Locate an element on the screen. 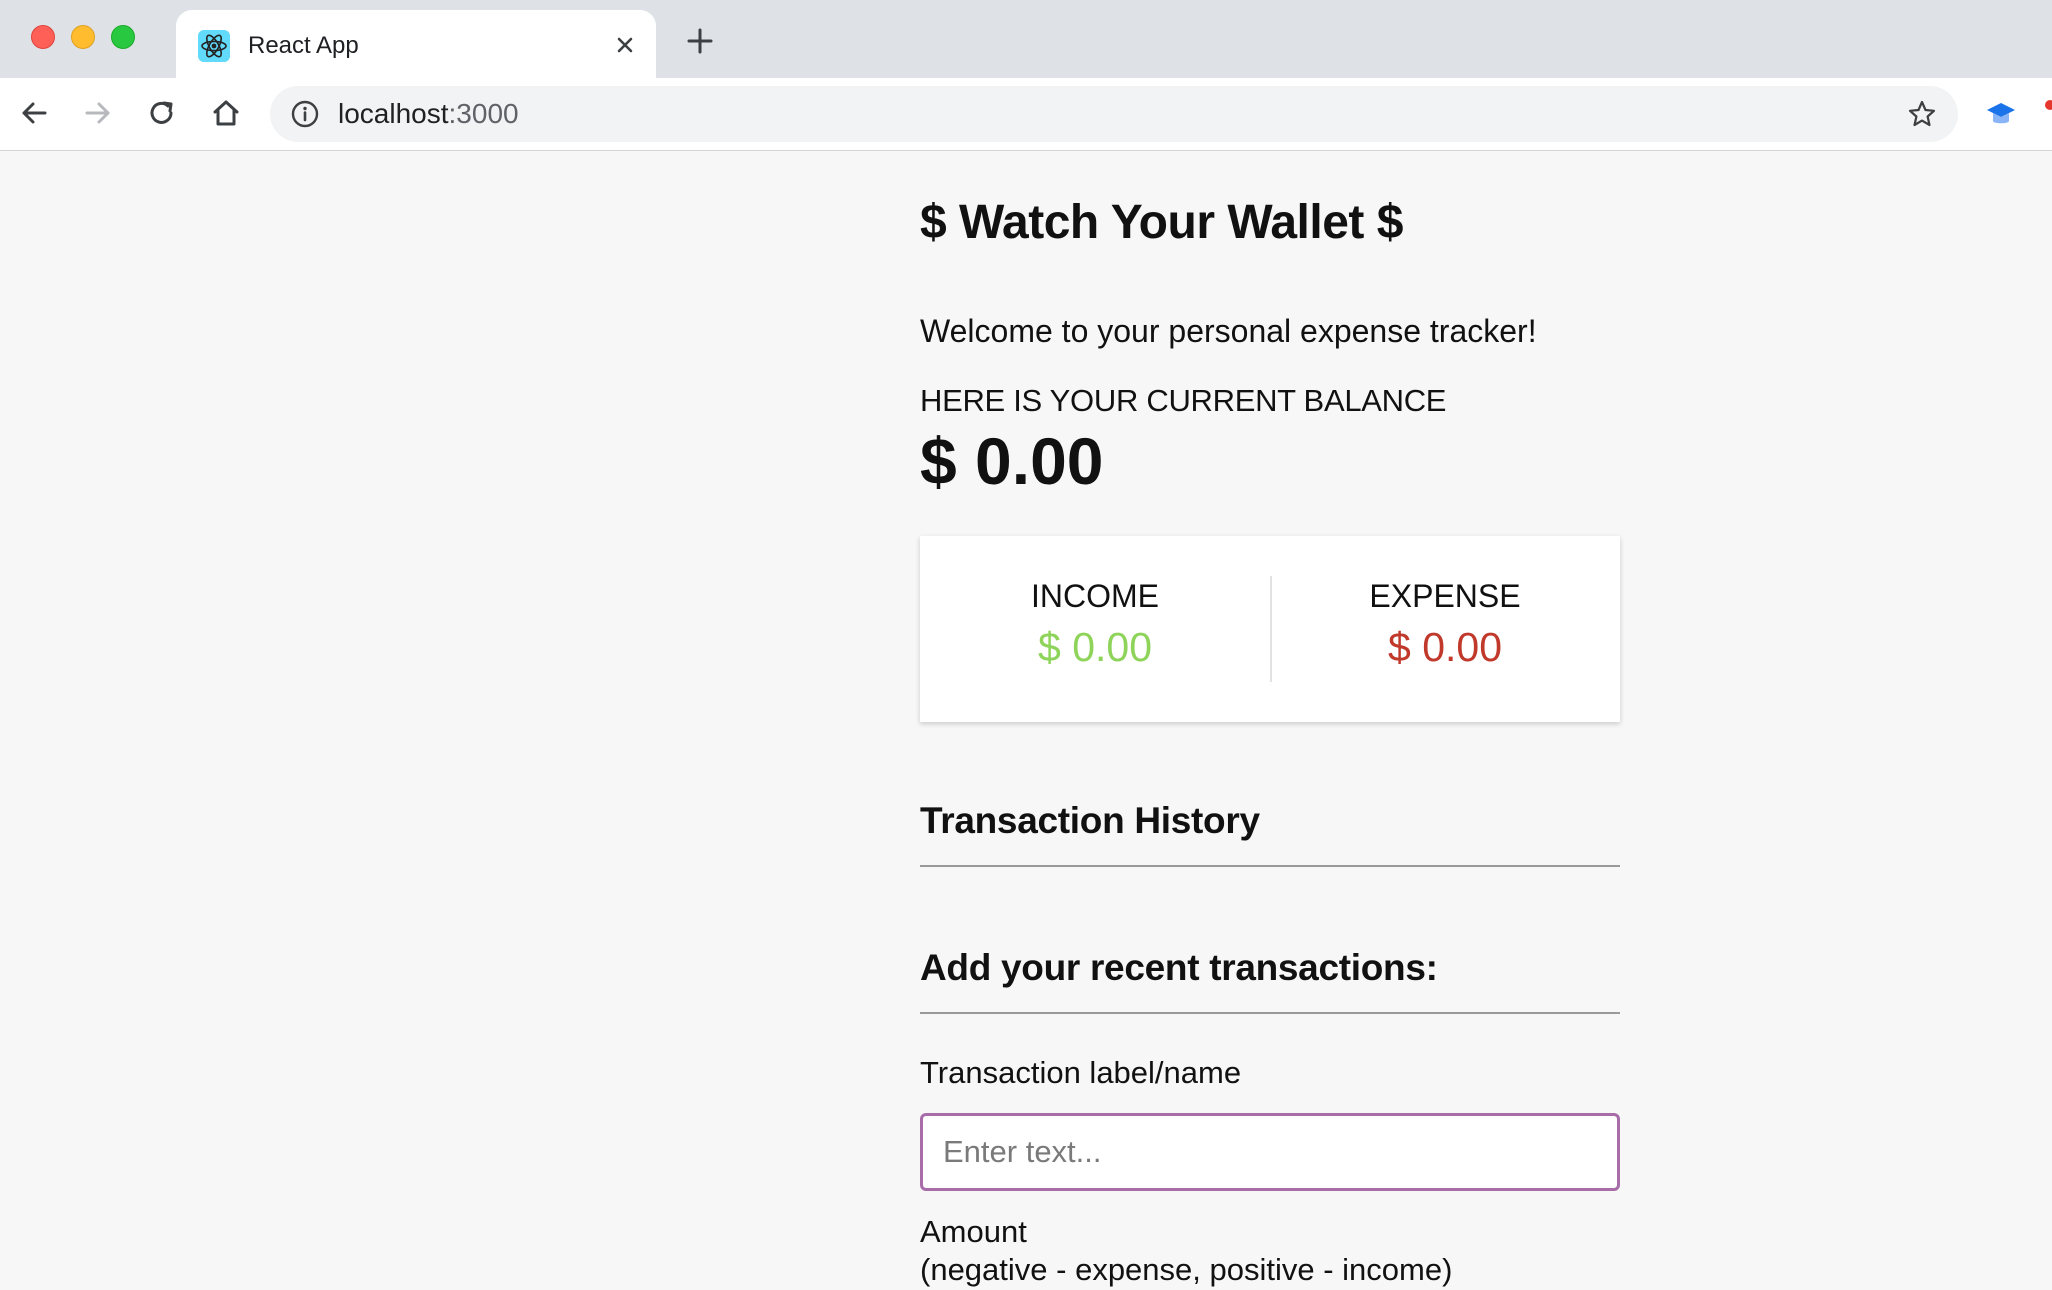 This screenshot has width=2052, height=1290. url-text: localhost:3000 is located at coordinates (428, 114).